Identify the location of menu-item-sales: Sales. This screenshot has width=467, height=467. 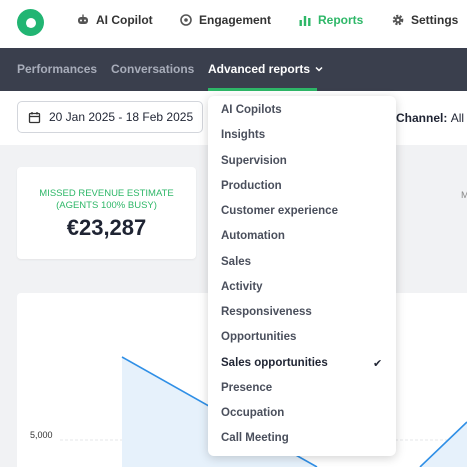
(236, 262).